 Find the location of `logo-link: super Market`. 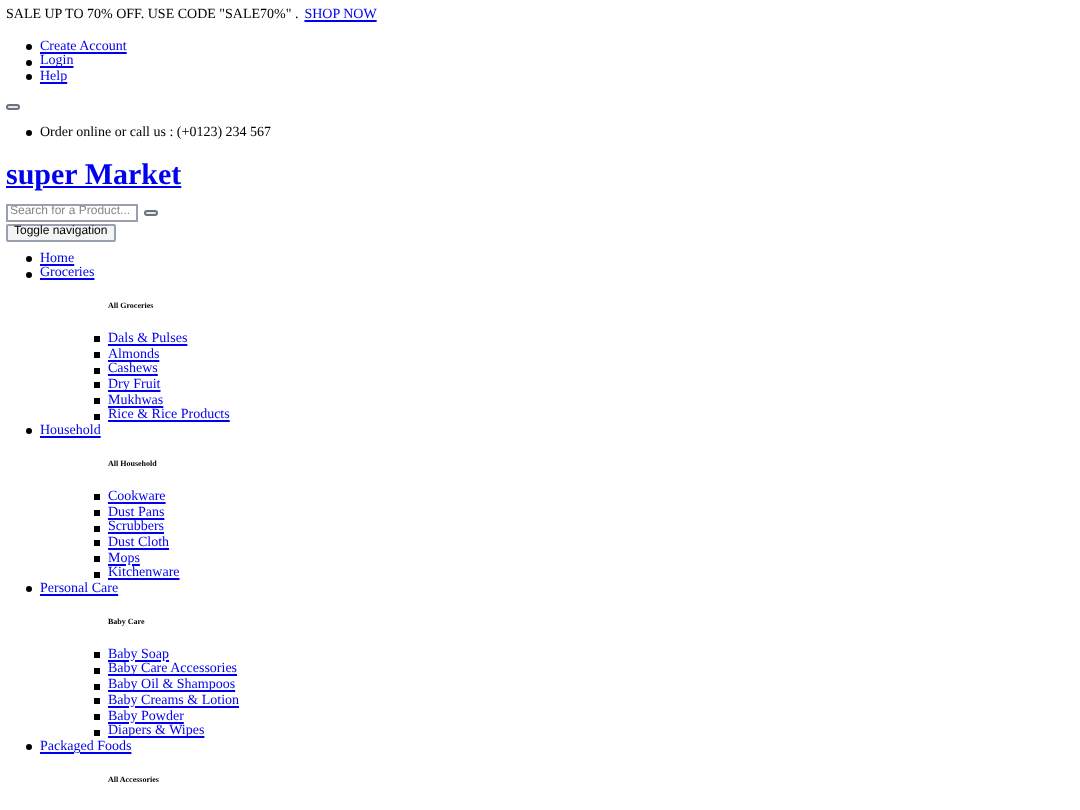

logo-link: super Market is located at coordinates (94, 176).